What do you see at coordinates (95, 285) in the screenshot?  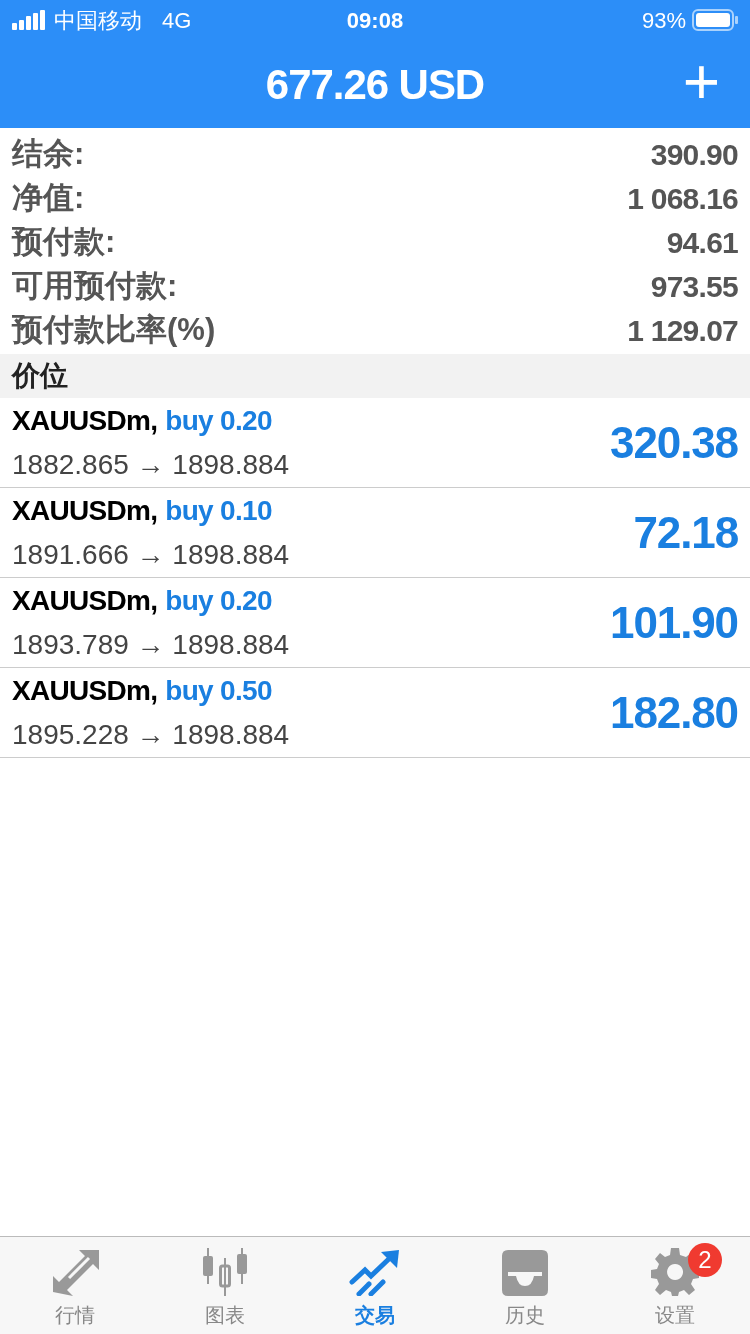 I see `summary-label: 可用预付款:` at bounding box center [95, 285].